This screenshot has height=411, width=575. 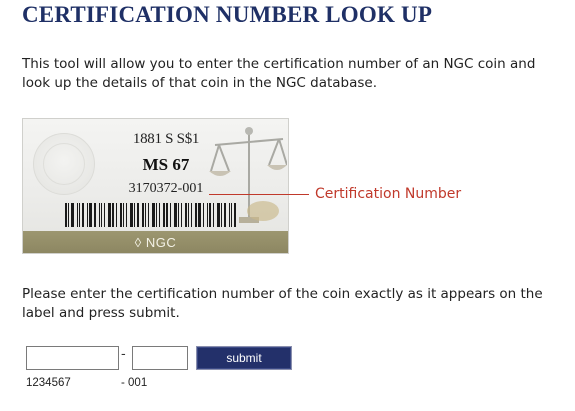 I want to click on callout-line, so click(x=259, y=194).